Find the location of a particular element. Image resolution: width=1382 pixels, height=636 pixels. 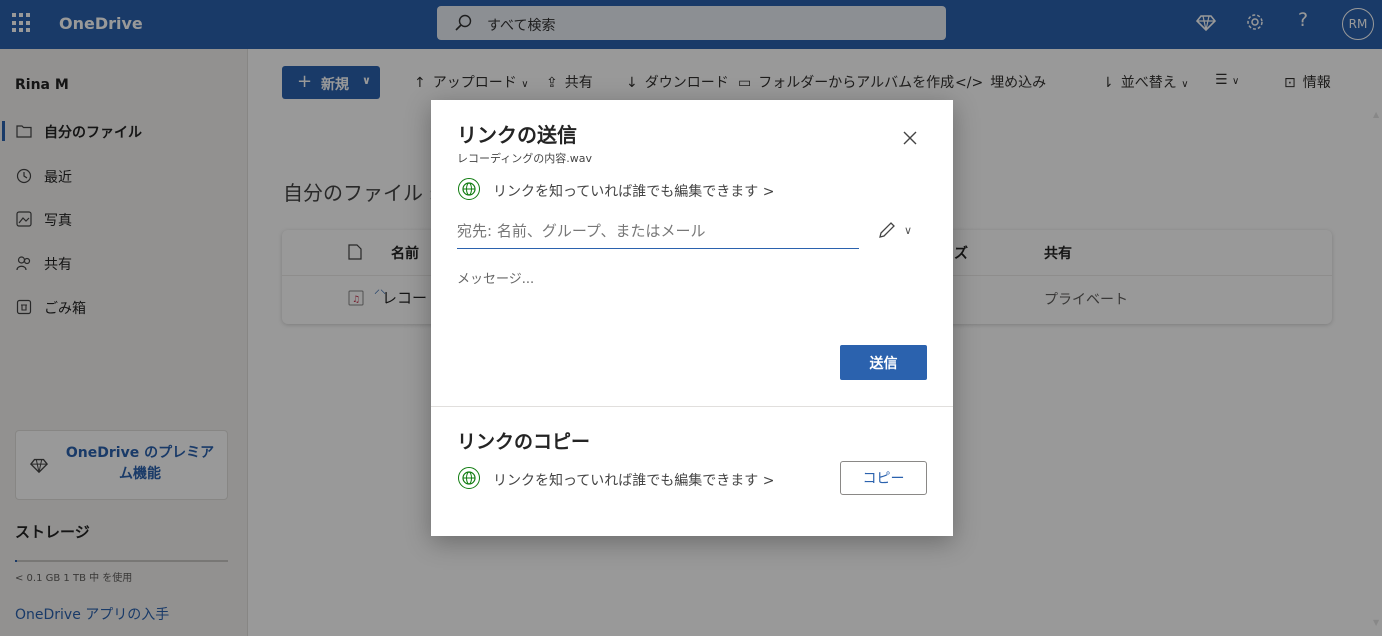

divider is located at coordinates (692, 406).